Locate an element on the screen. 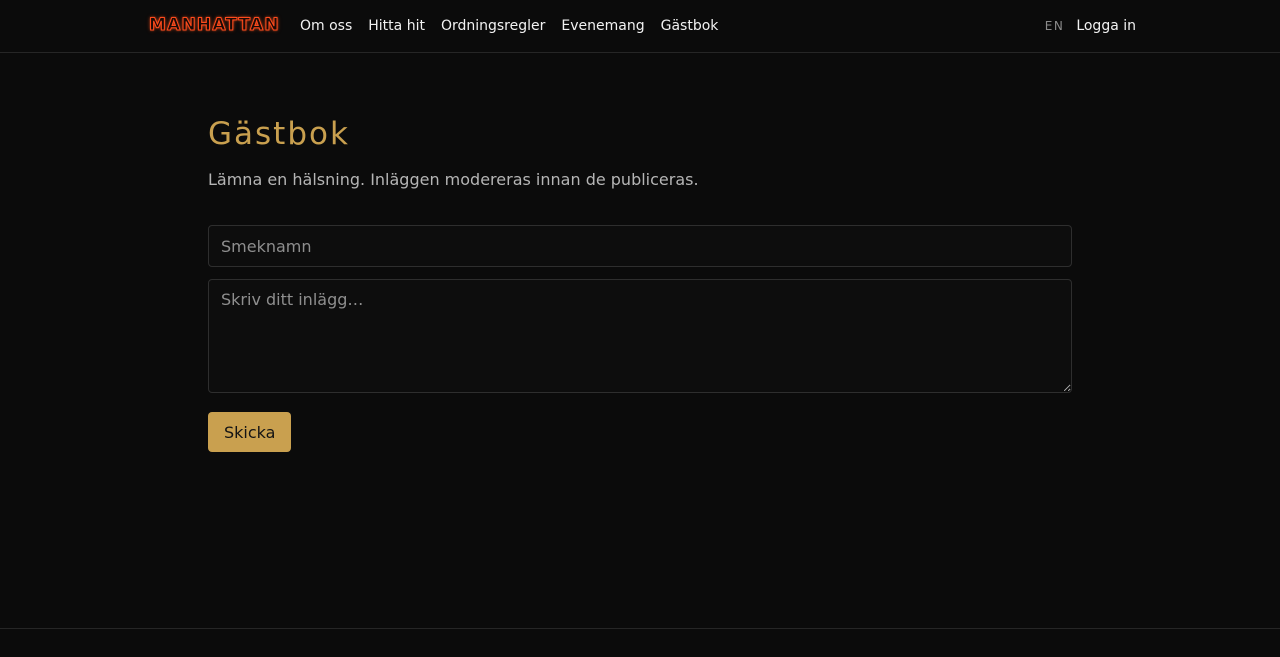  nav-link-evenemang: Evenemang is located at coordinates (602, 26).